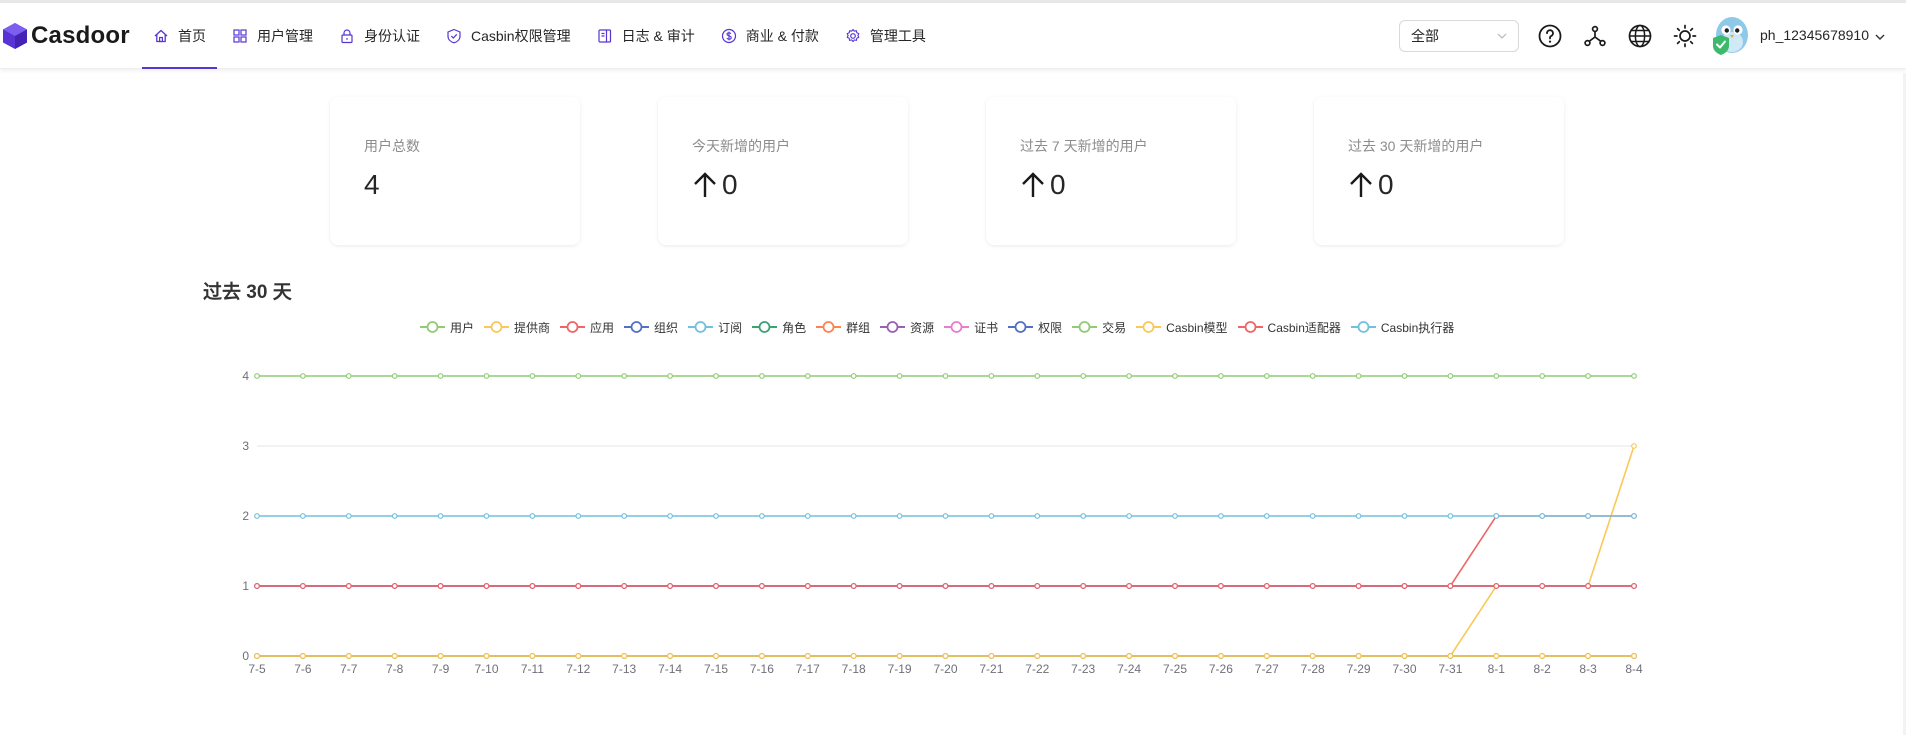 This screenshot has width=1906, height=735. I want to click on x-tick-label: 7-28, so click(1313, 669).